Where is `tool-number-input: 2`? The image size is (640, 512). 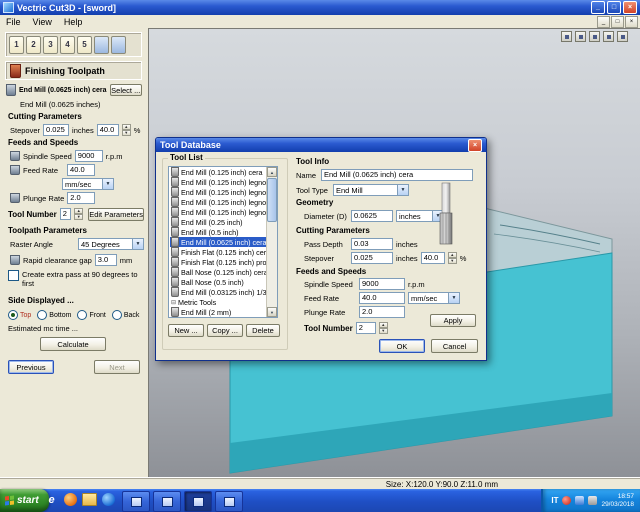 tool-number-input: 2 is located at coordinates (65, 214).